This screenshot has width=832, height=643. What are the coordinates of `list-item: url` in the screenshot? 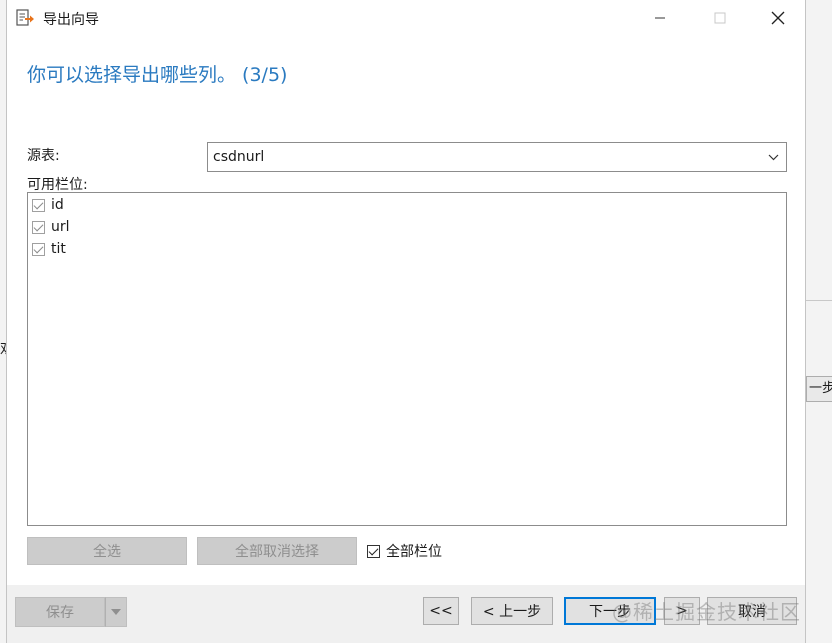 It's located at (51, 227).